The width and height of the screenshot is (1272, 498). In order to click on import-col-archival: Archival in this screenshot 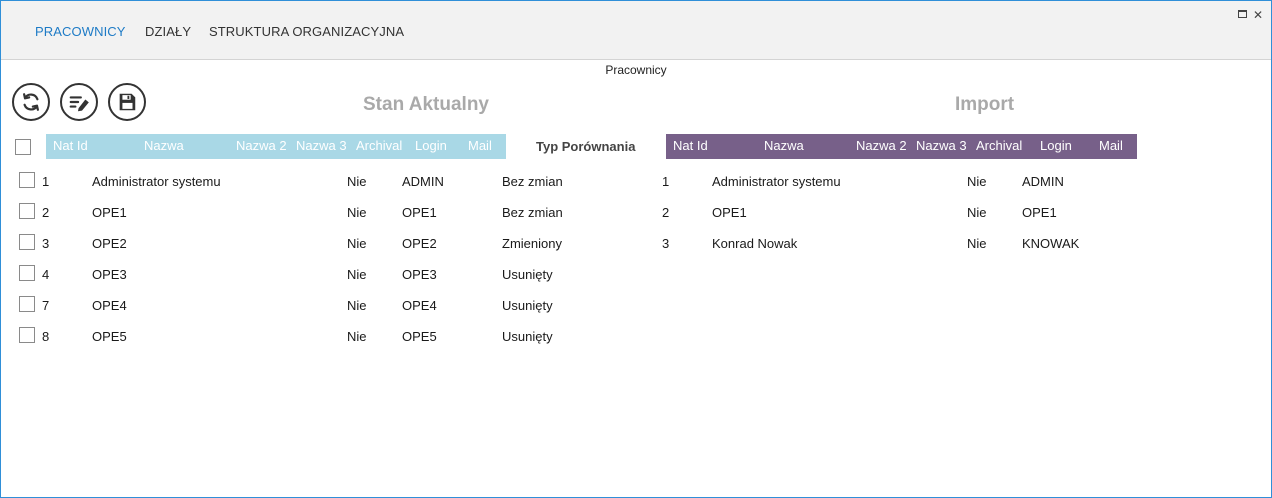, I will do `click(999, 145)`.